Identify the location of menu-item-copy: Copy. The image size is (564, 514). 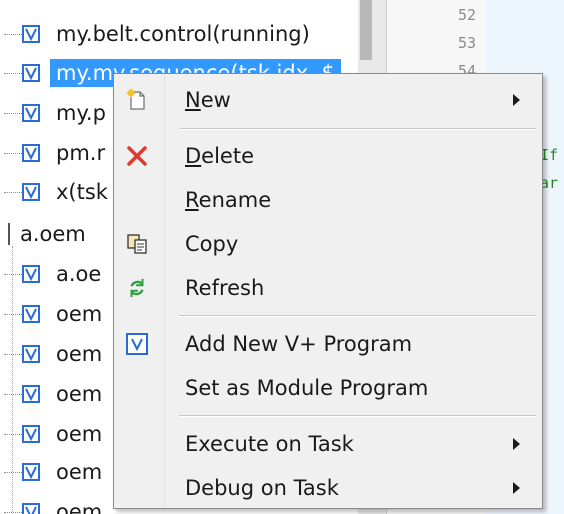
(328, 244).